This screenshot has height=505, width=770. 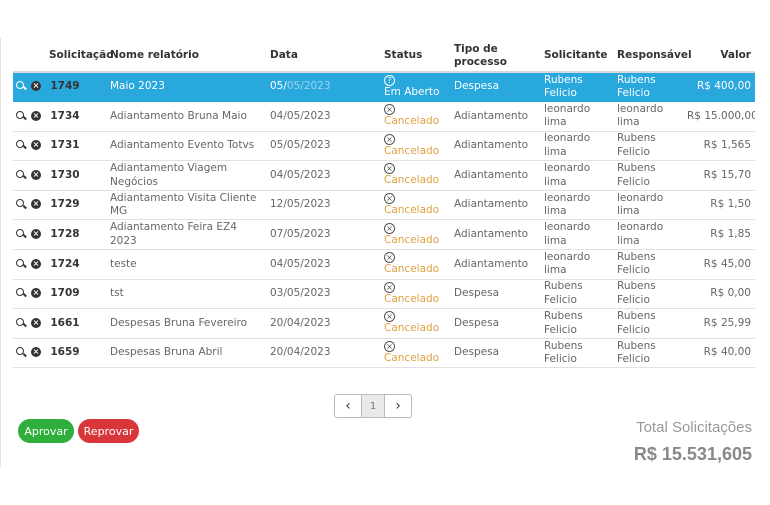 I want to click on header-status: Status, so click(x=417, y=56).